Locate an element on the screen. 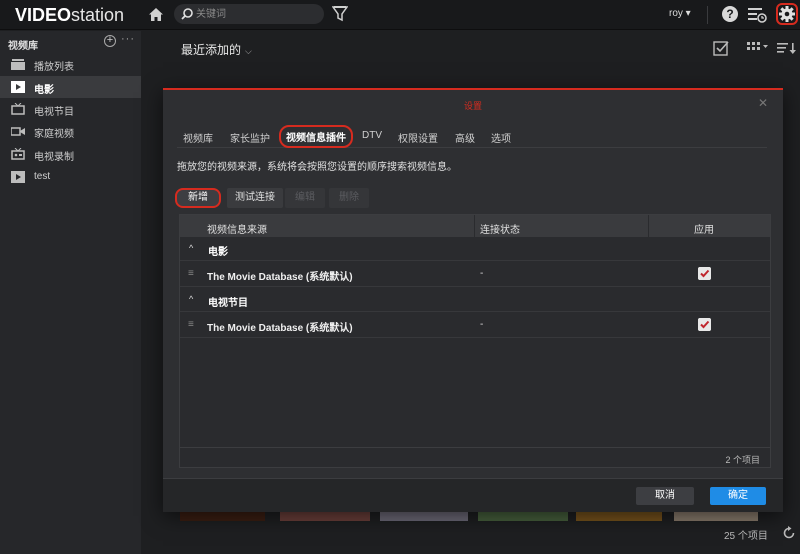 The height and width of the screenshot is (554, 800). group-header-tv-shows: ^ 电视节目 is located at coordinates (475, 300).